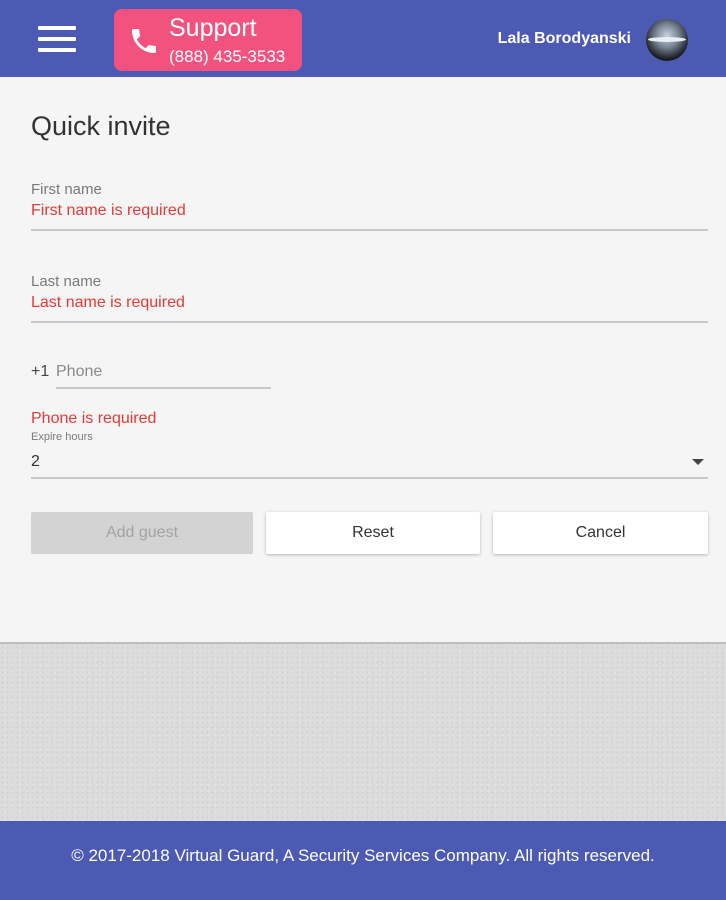 Image resolution: width=726 pixels, height=900 pixels. What do you see at coordinates (163, 372) in the screenshot?
I see `phone-input` at bounding box center [163, 372].